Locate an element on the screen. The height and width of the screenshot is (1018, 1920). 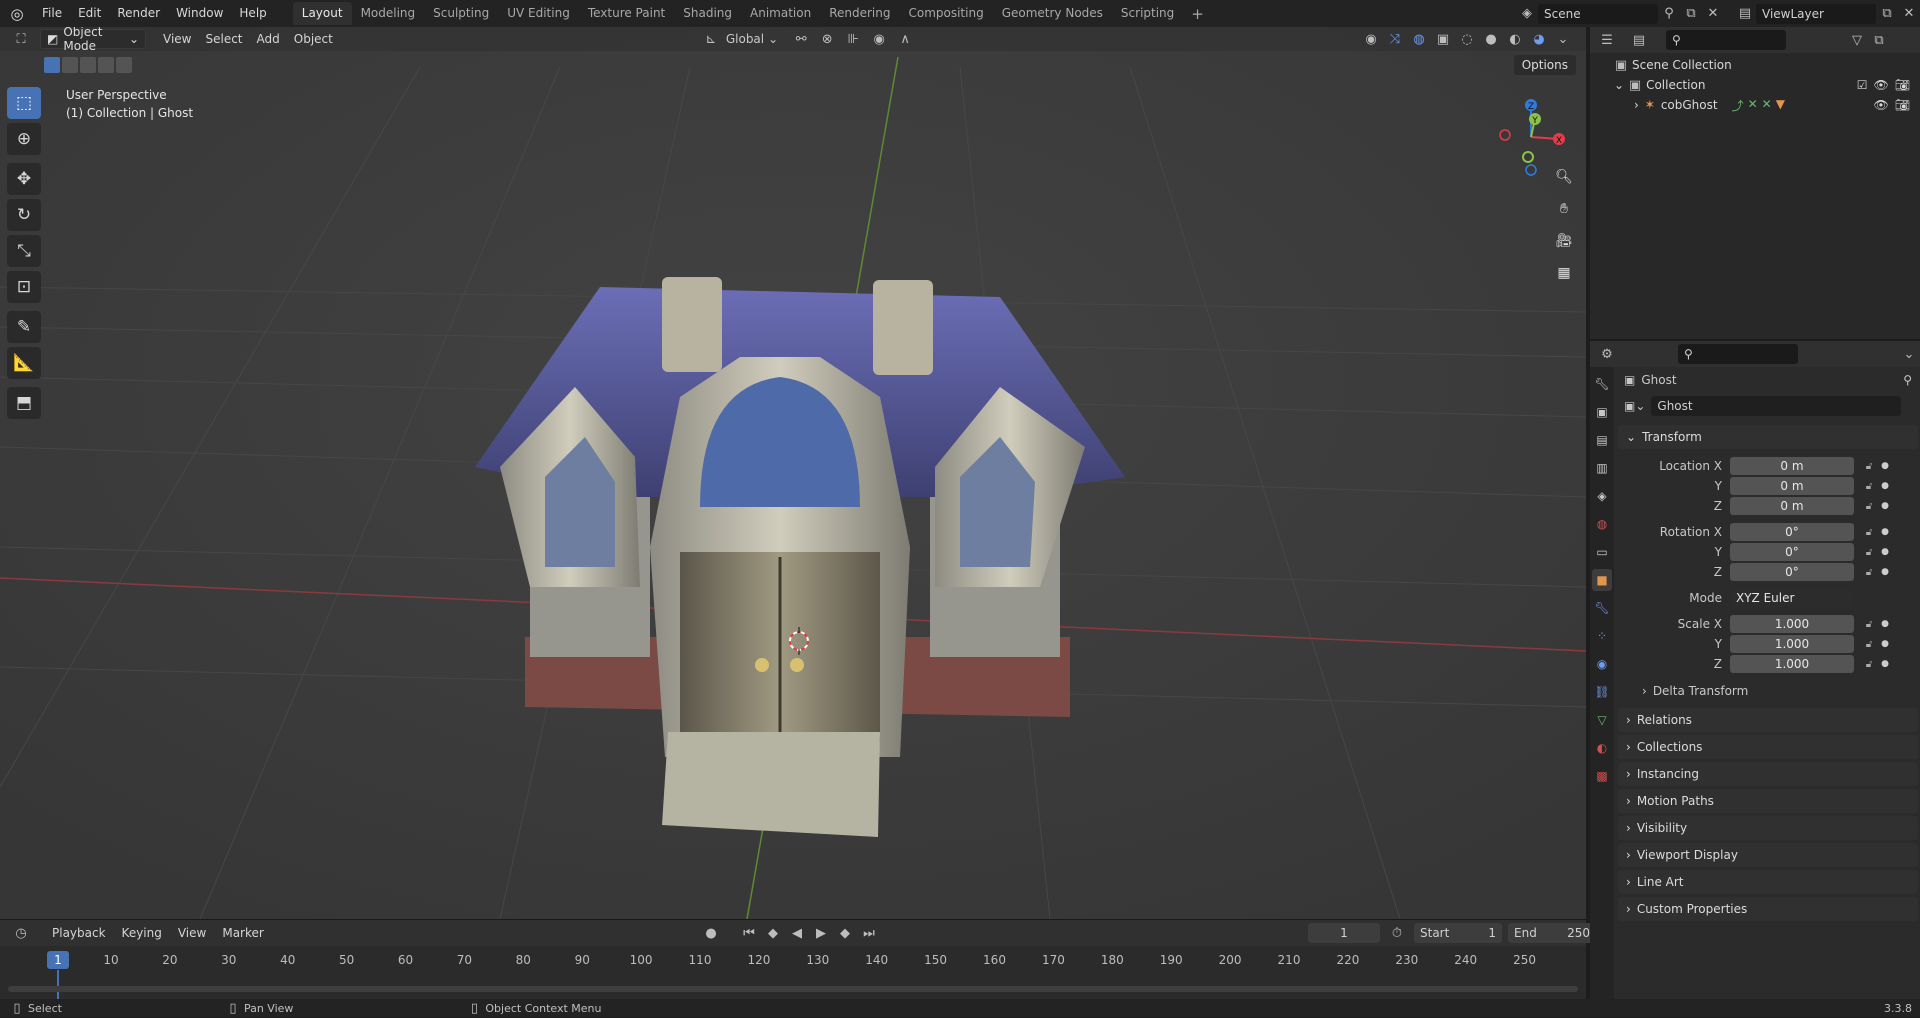
play-reverse-icon: ◀ is located at coordinates (797, 933).